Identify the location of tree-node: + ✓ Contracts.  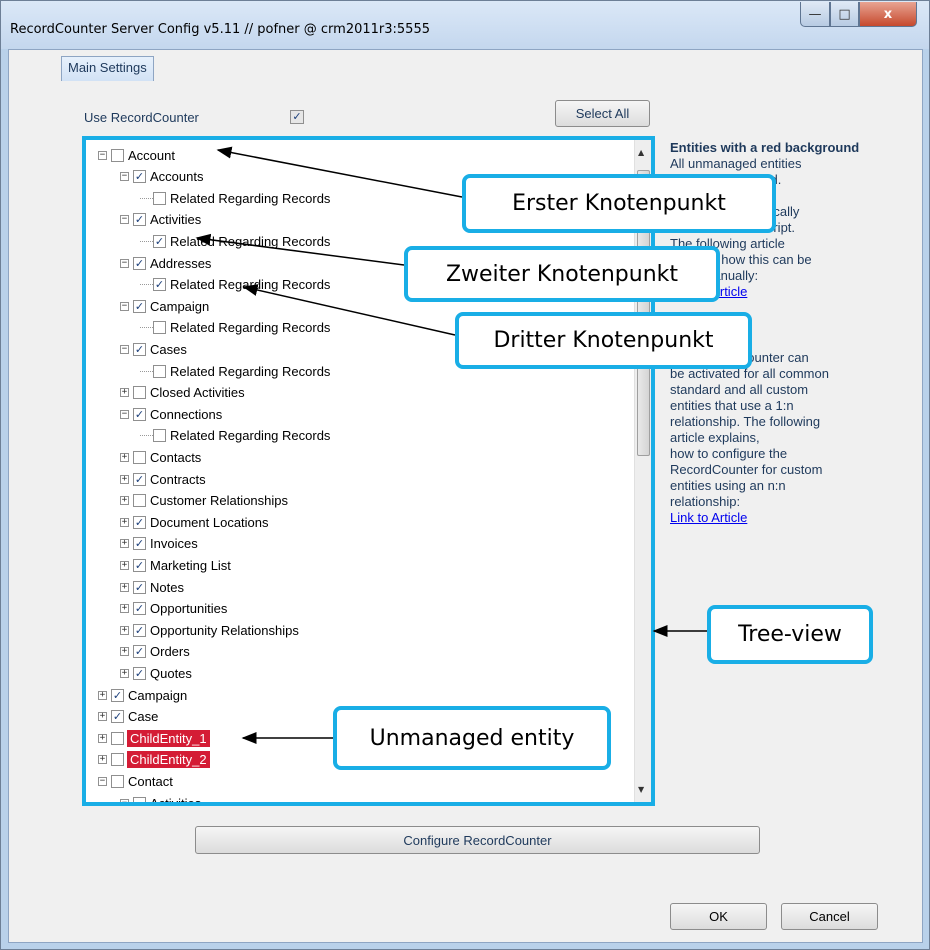
(163, 479).